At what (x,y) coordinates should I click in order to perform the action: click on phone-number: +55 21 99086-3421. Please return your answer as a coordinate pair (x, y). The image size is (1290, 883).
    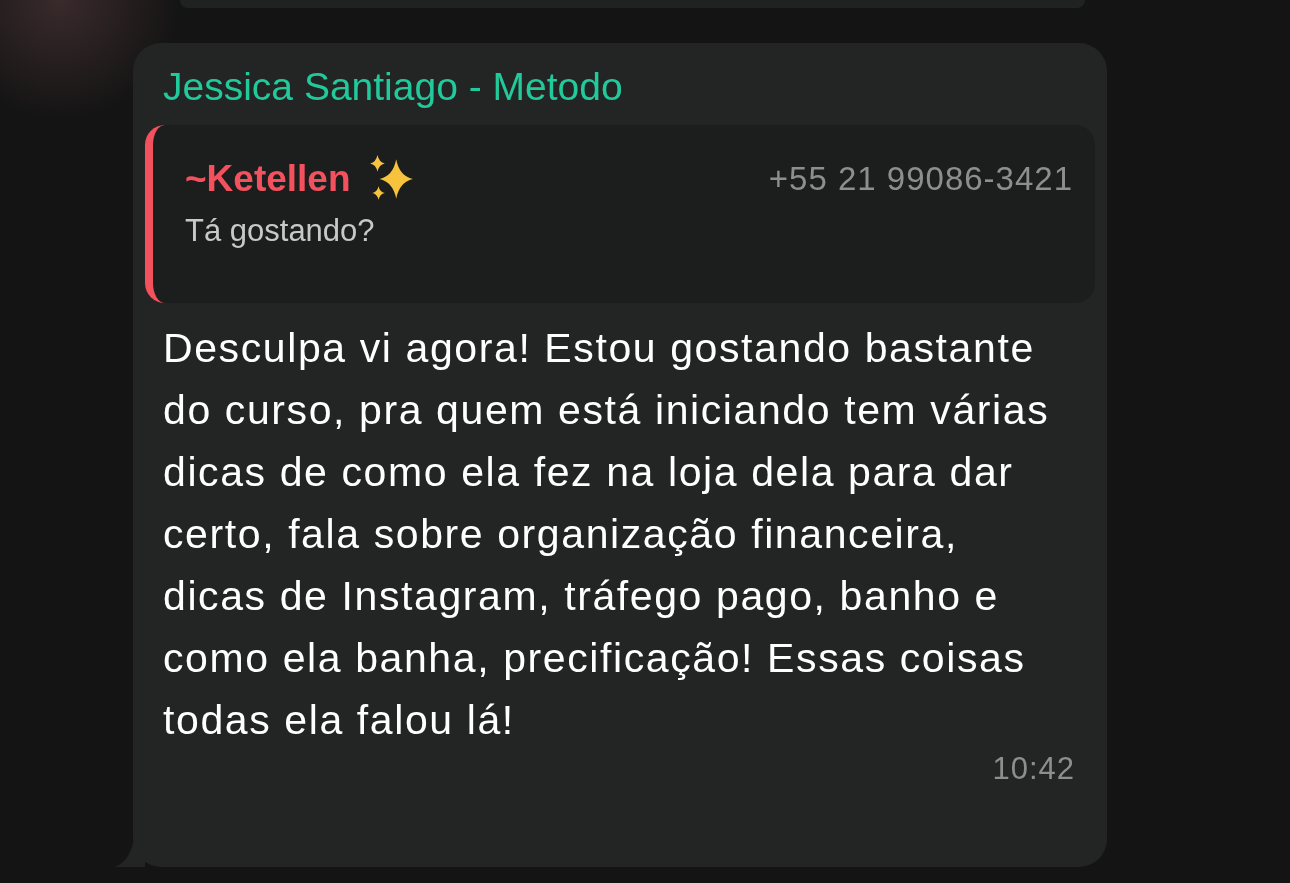
    Looking at the image, I should click on (920, 179).